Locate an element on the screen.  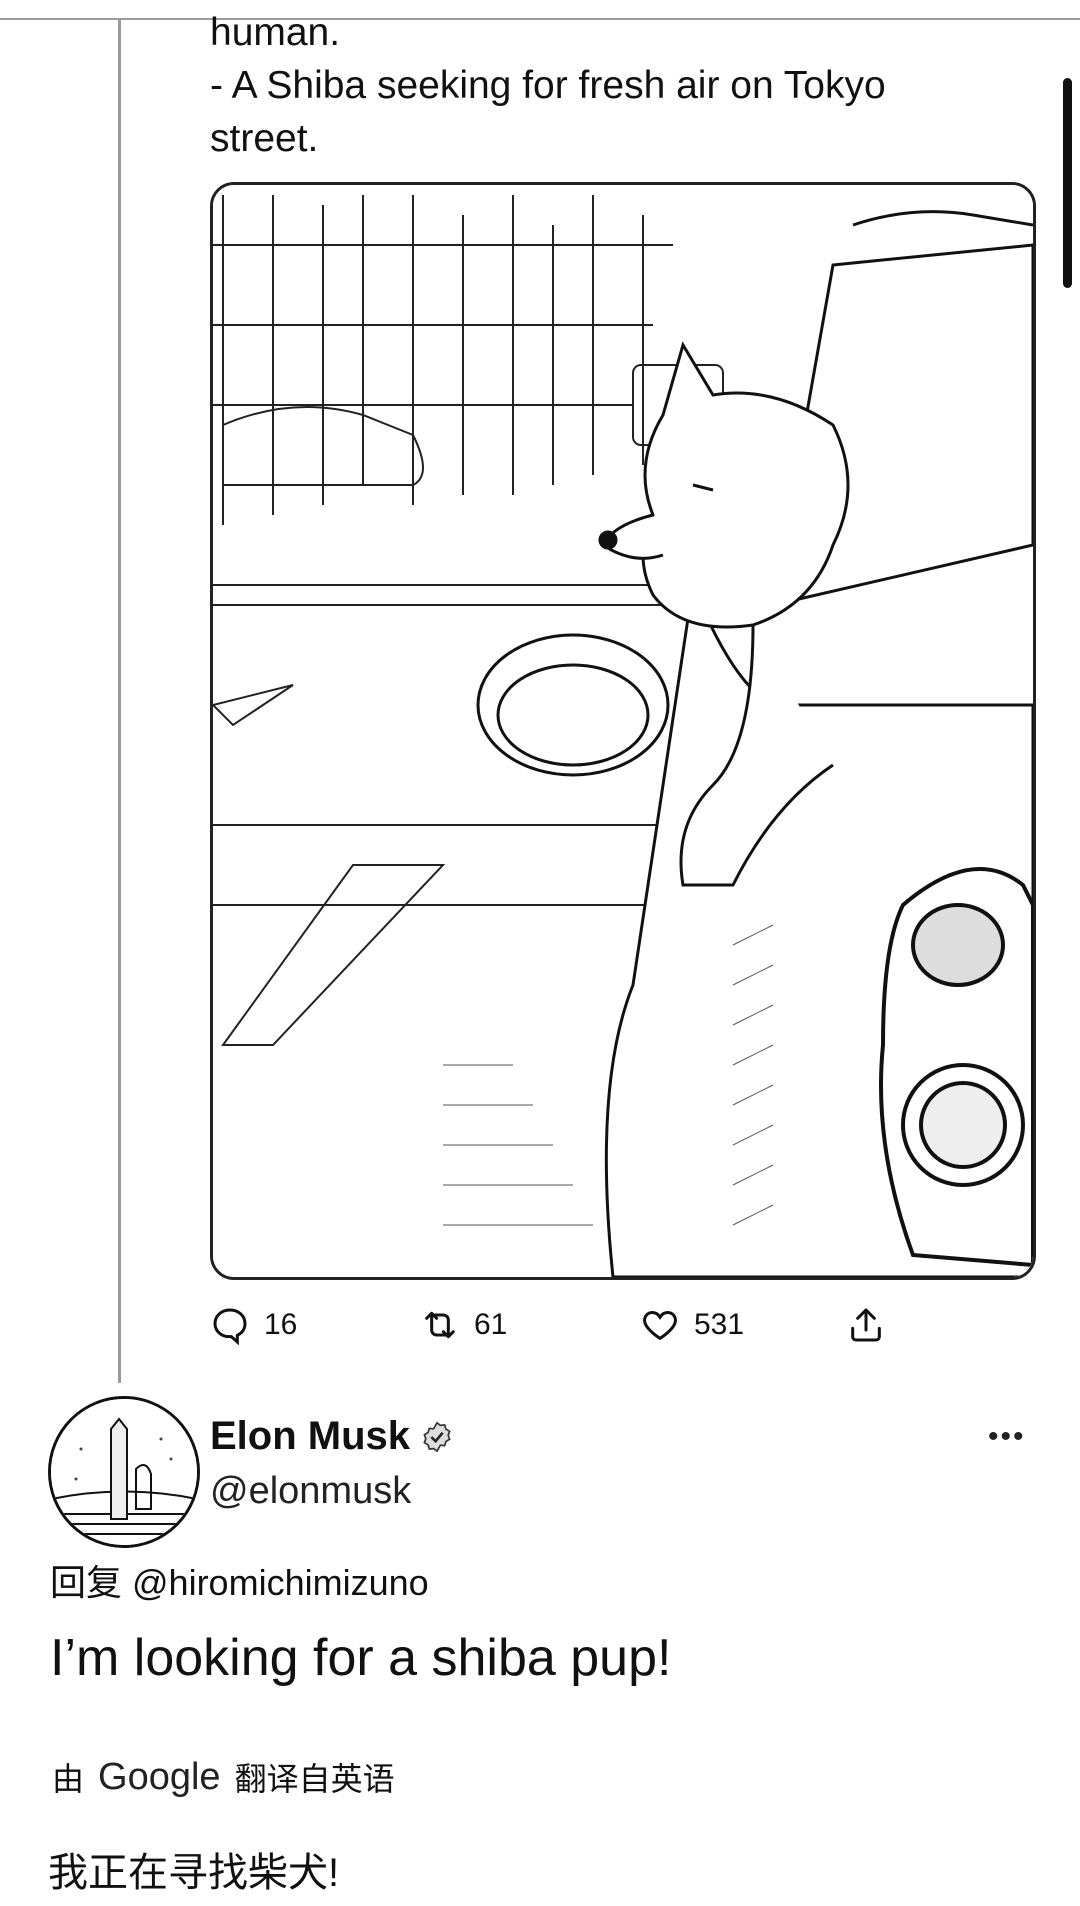
more-icon: ••• is located at coordinates (1007, 1437).